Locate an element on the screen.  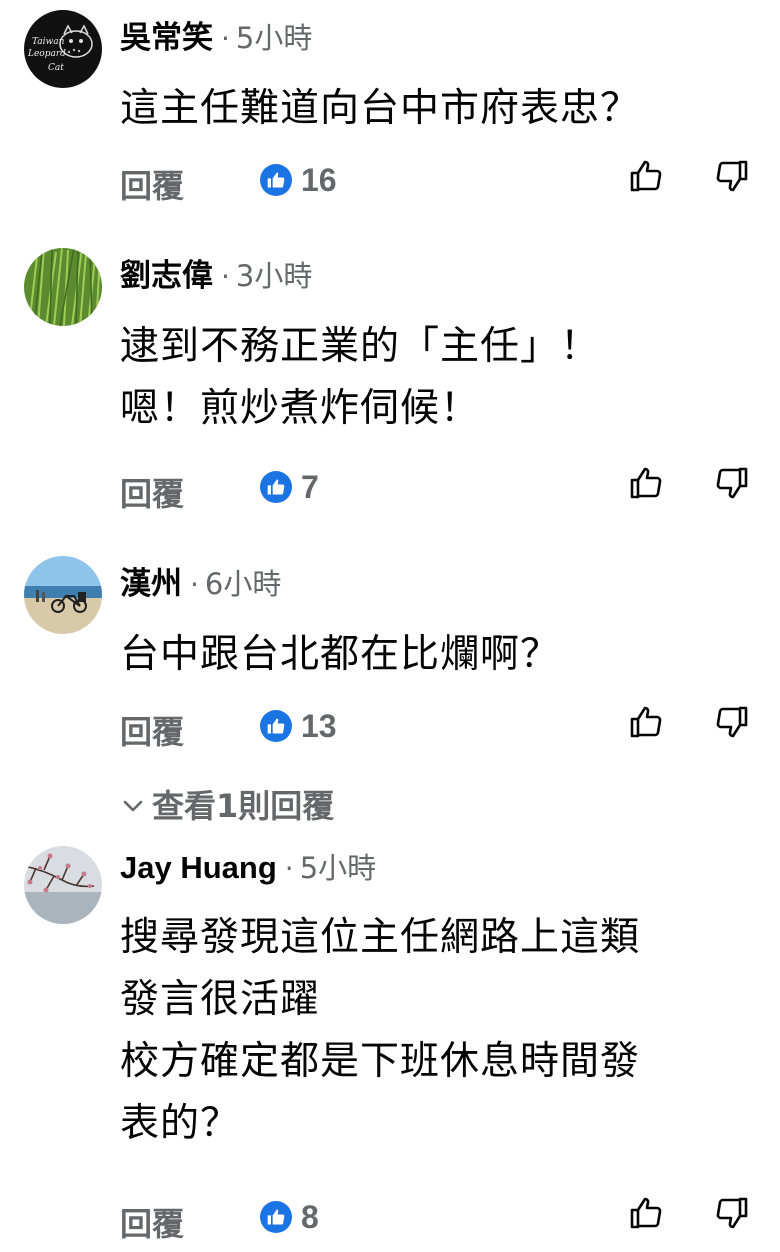
blossom-photo-avatar is located at coordinates (63, 885).